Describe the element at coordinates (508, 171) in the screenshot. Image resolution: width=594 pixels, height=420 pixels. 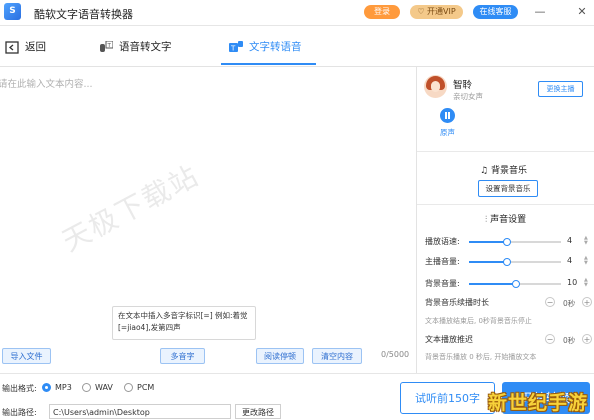
I see `bgm-title: 背景音乐` at that location.